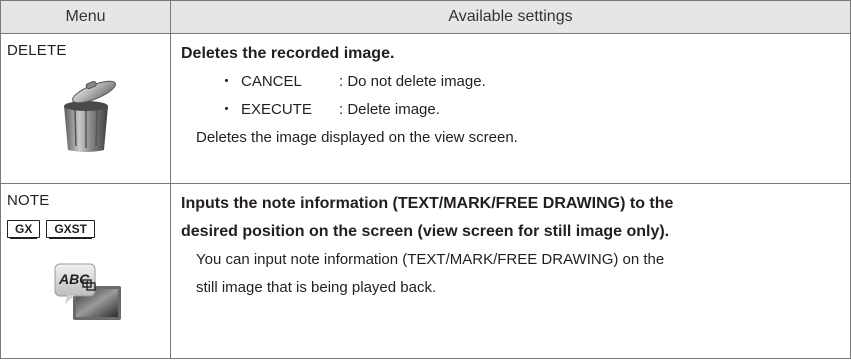  What do you see at coordinates (87, 291) in the screenshot?
I see `abc-note-icon: ABC` at bounding box center [87, 291].